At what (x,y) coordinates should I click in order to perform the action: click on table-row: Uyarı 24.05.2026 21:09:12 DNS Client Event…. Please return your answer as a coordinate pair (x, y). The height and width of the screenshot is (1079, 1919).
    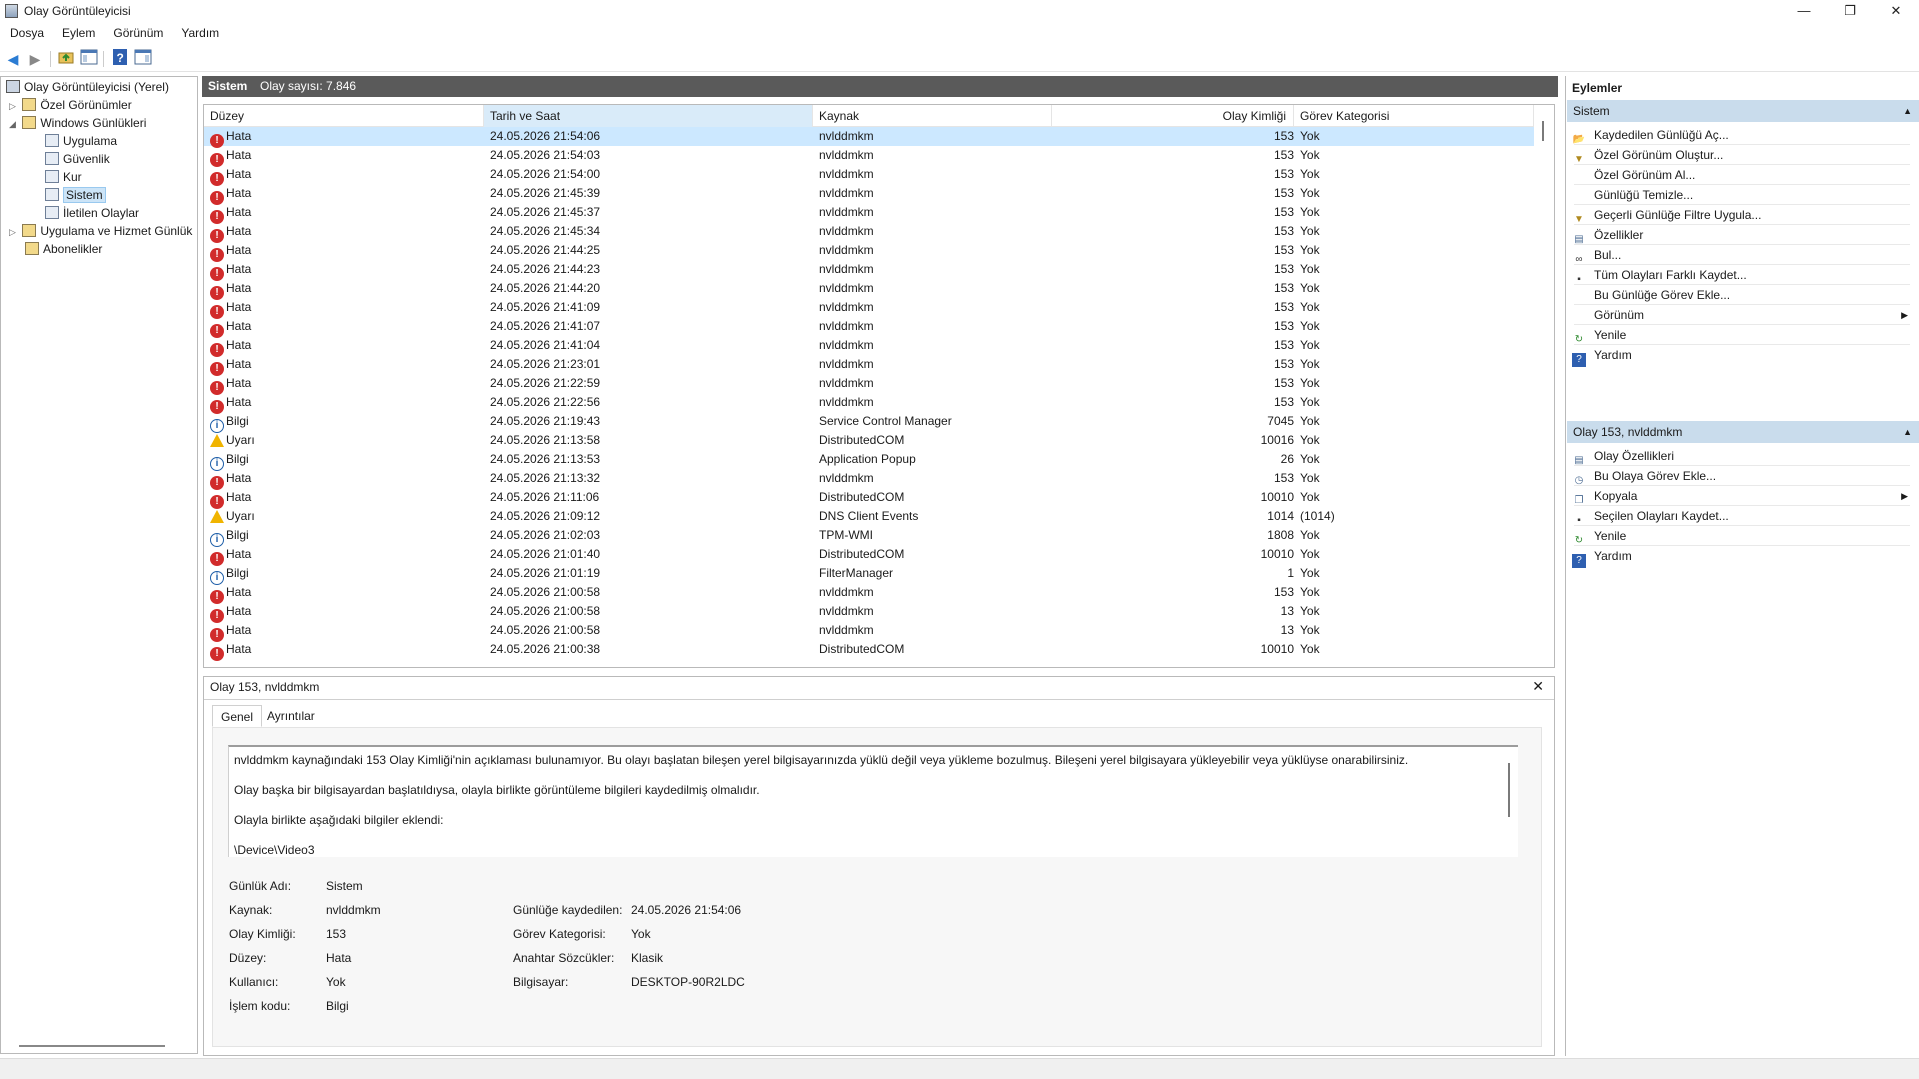
    Looking at the image, I should click on (869, 516).